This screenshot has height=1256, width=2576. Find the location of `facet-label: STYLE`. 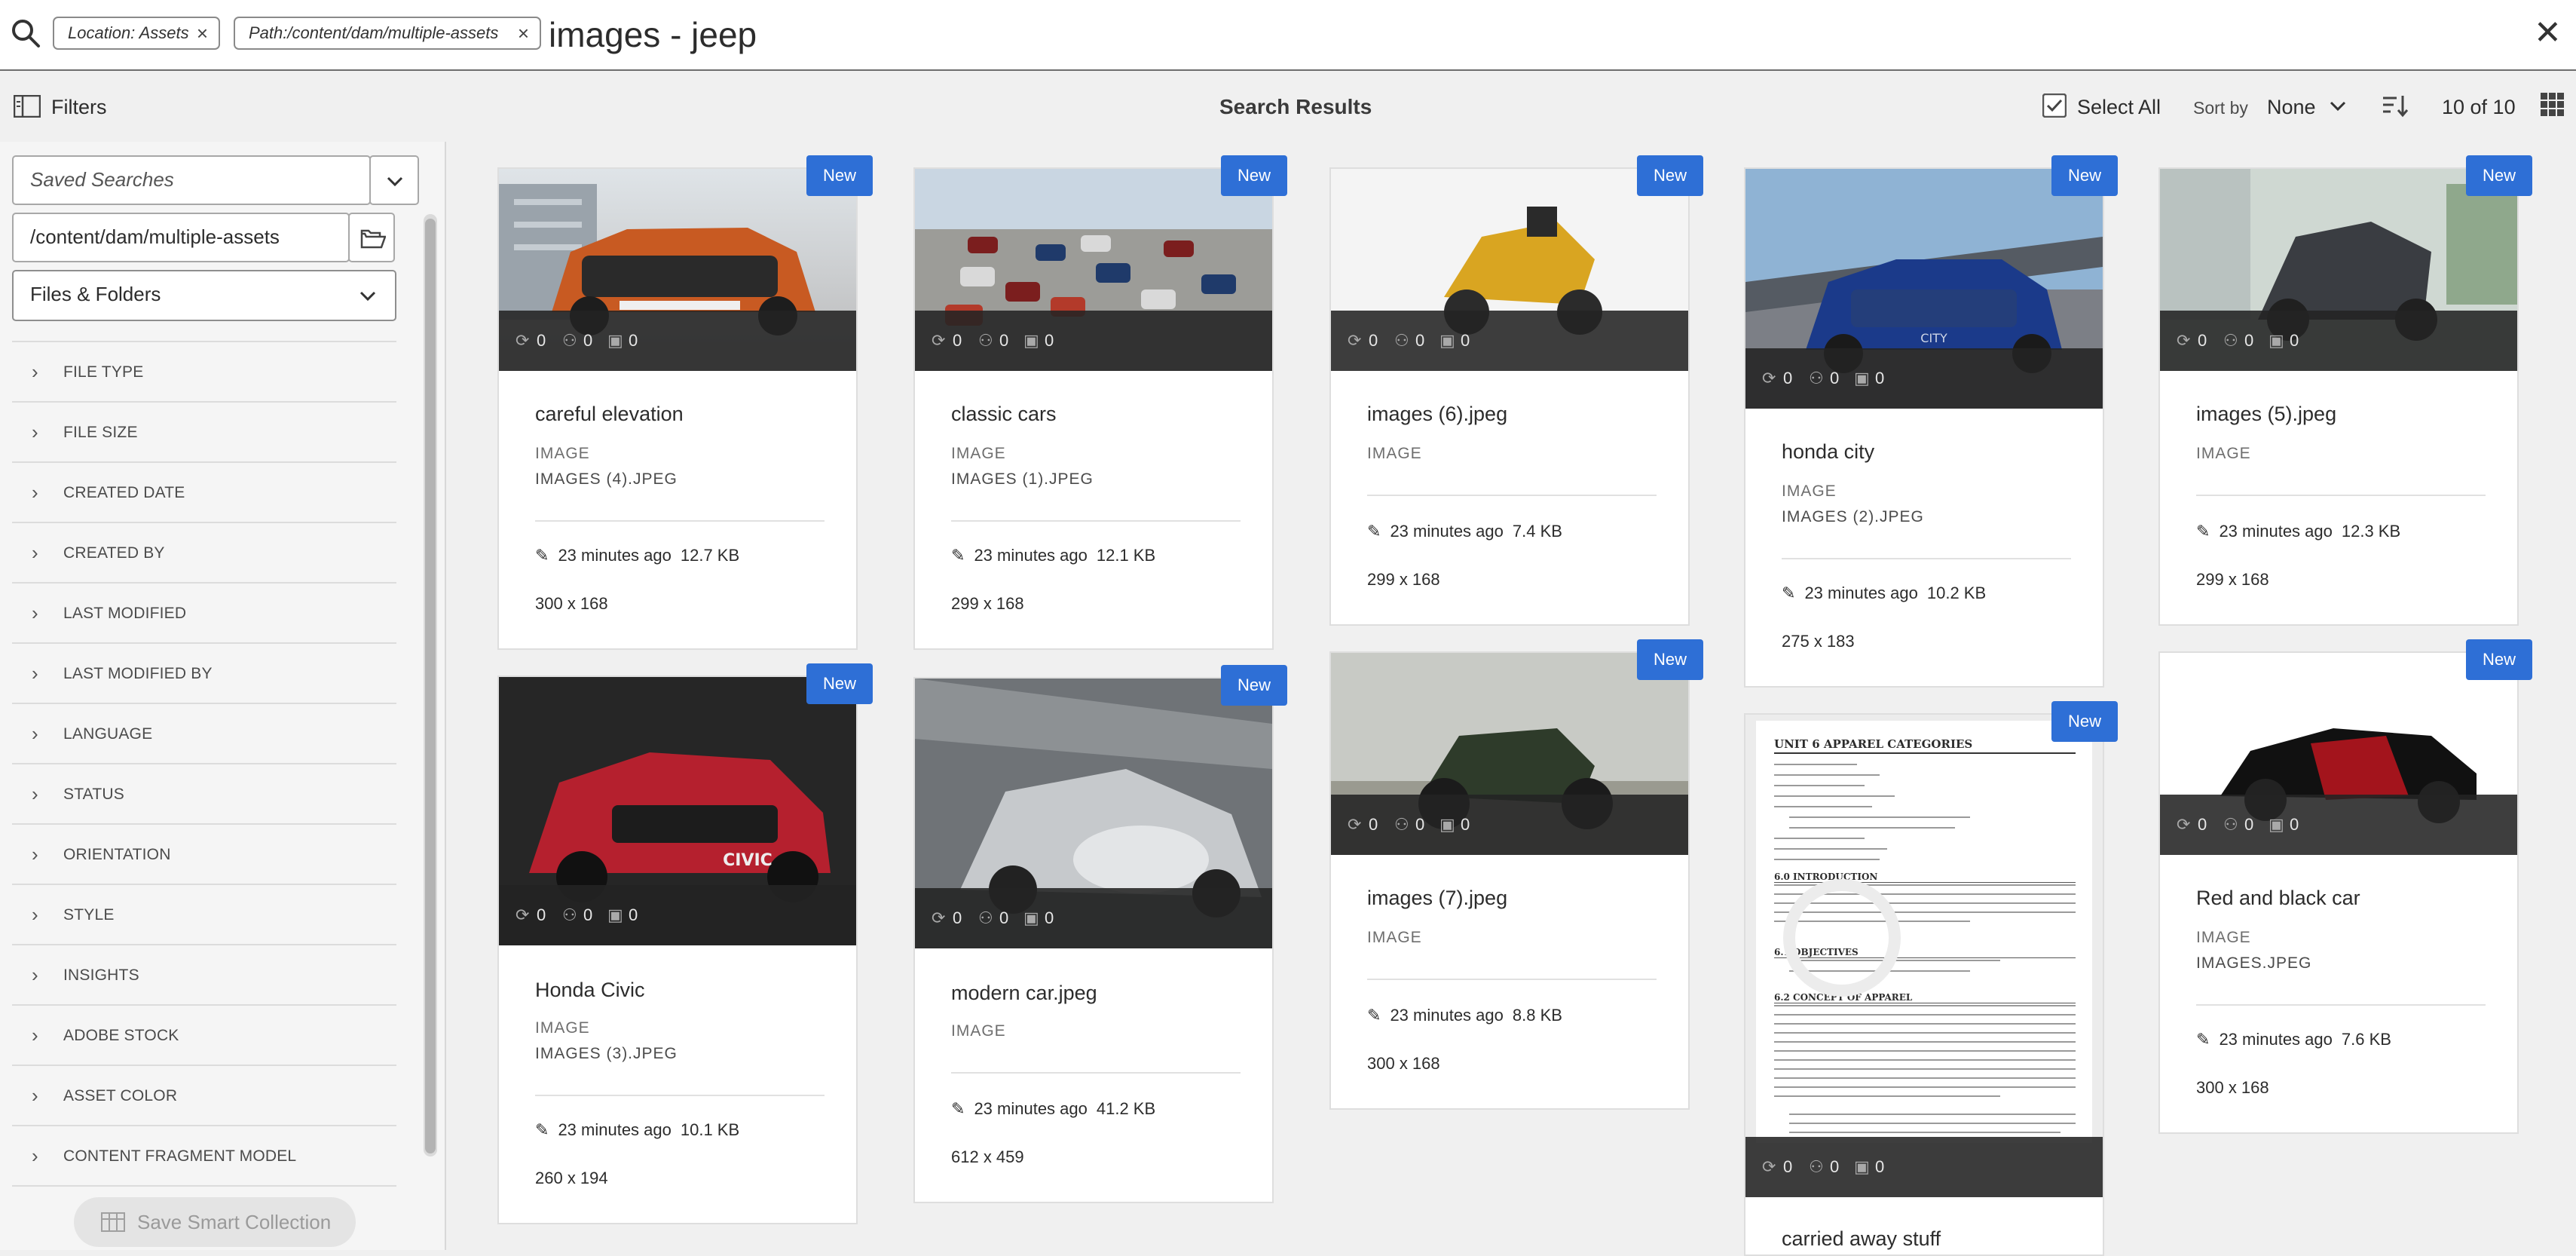

facet-label: STYLE is located at coordinates (89, 915).